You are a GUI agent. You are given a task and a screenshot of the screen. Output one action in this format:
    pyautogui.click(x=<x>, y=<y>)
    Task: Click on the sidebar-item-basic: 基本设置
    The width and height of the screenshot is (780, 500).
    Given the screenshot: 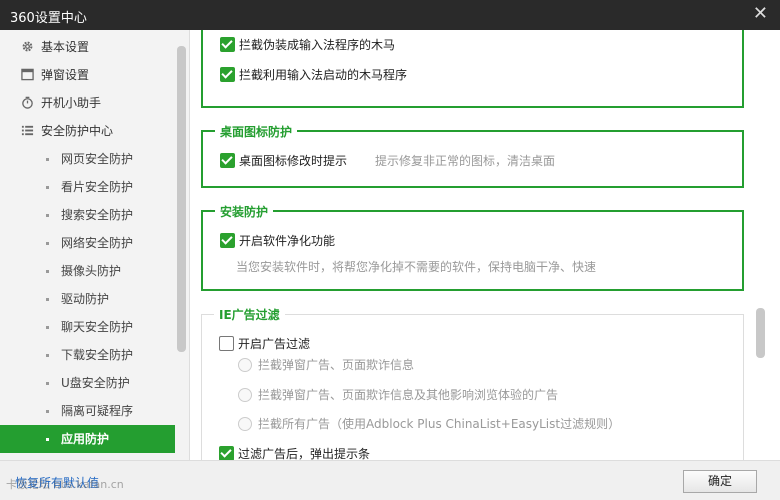 What is the action you would take?
    pyautogui.click(x=87, y=47)
    